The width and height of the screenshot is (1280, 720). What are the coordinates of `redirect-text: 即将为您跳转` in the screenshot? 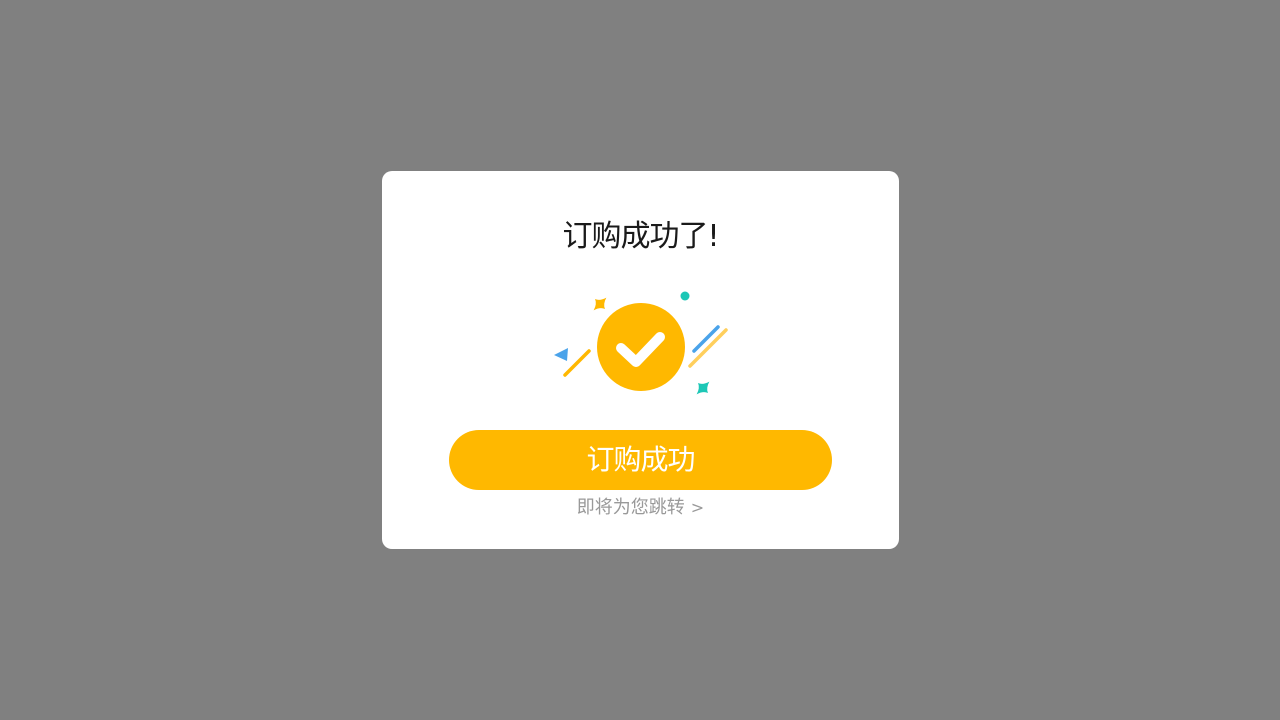 It's located at (630, 507).